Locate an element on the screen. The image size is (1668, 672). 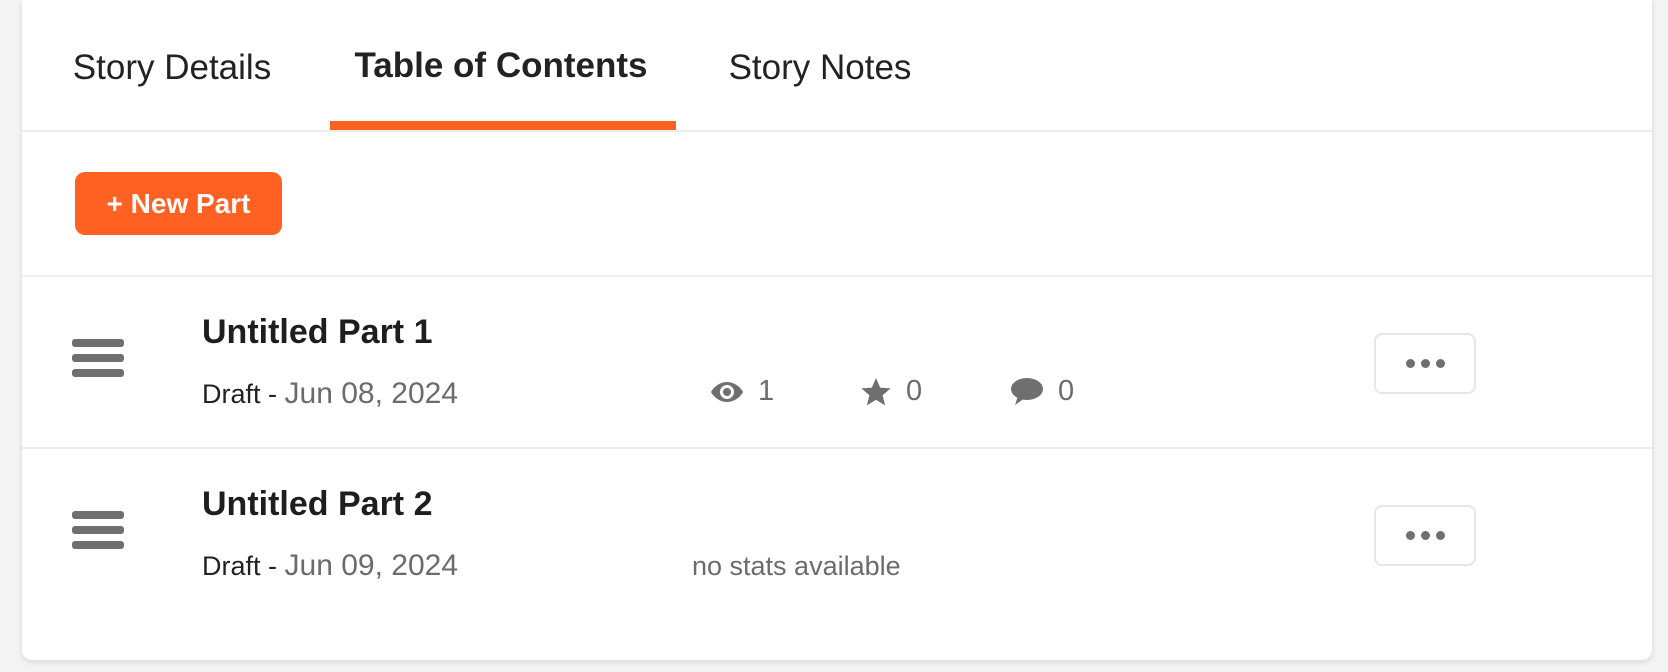
star-icon is located at coordinates (876, 392).